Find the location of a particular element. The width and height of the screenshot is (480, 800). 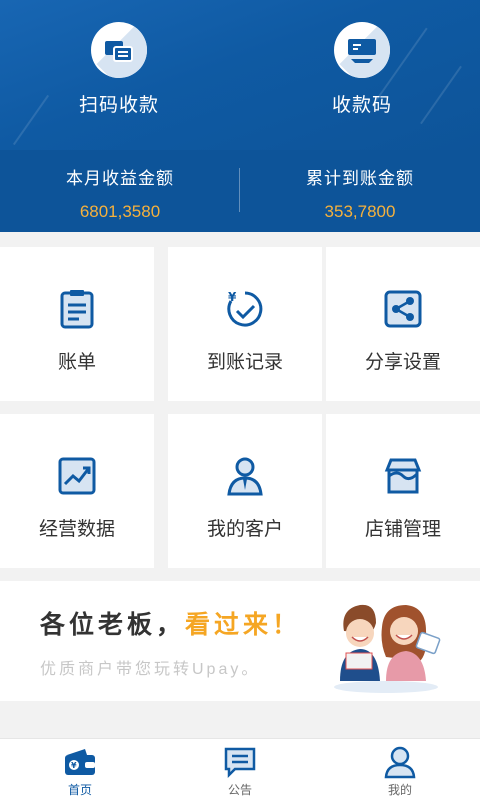

announcement-icon is located at coordinates (240, 762).